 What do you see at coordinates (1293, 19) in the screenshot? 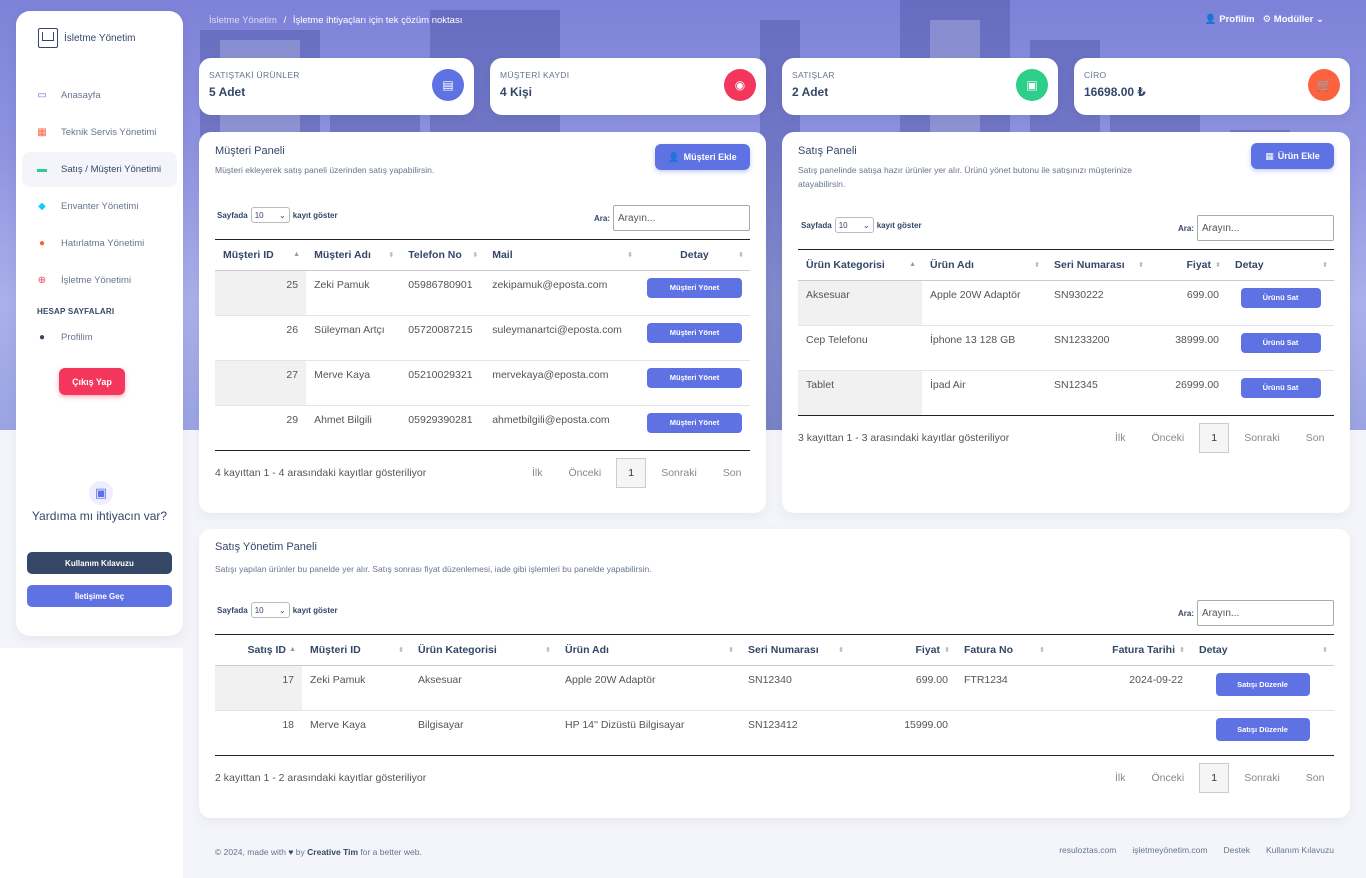
I see `modules-menu: ⚙ Modüller ⌄` at bounding box center [1293, 19].